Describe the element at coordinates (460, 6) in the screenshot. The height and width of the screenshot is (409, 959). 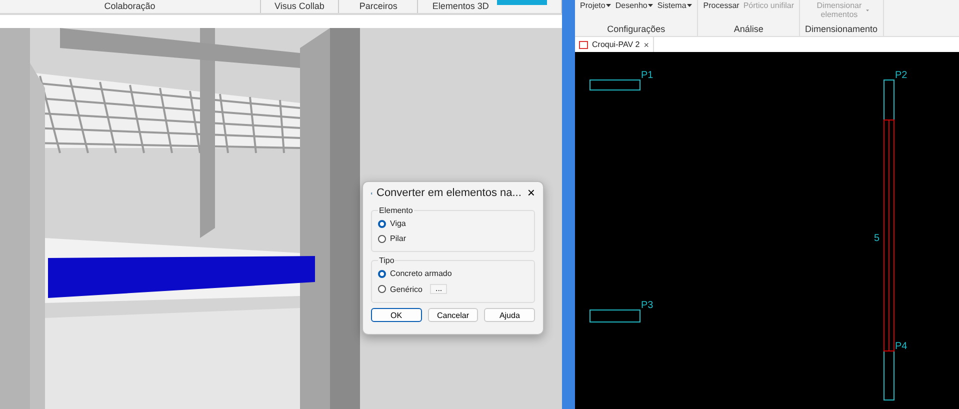
I see `ribbon-group-label: Elementos 3D` at that location.